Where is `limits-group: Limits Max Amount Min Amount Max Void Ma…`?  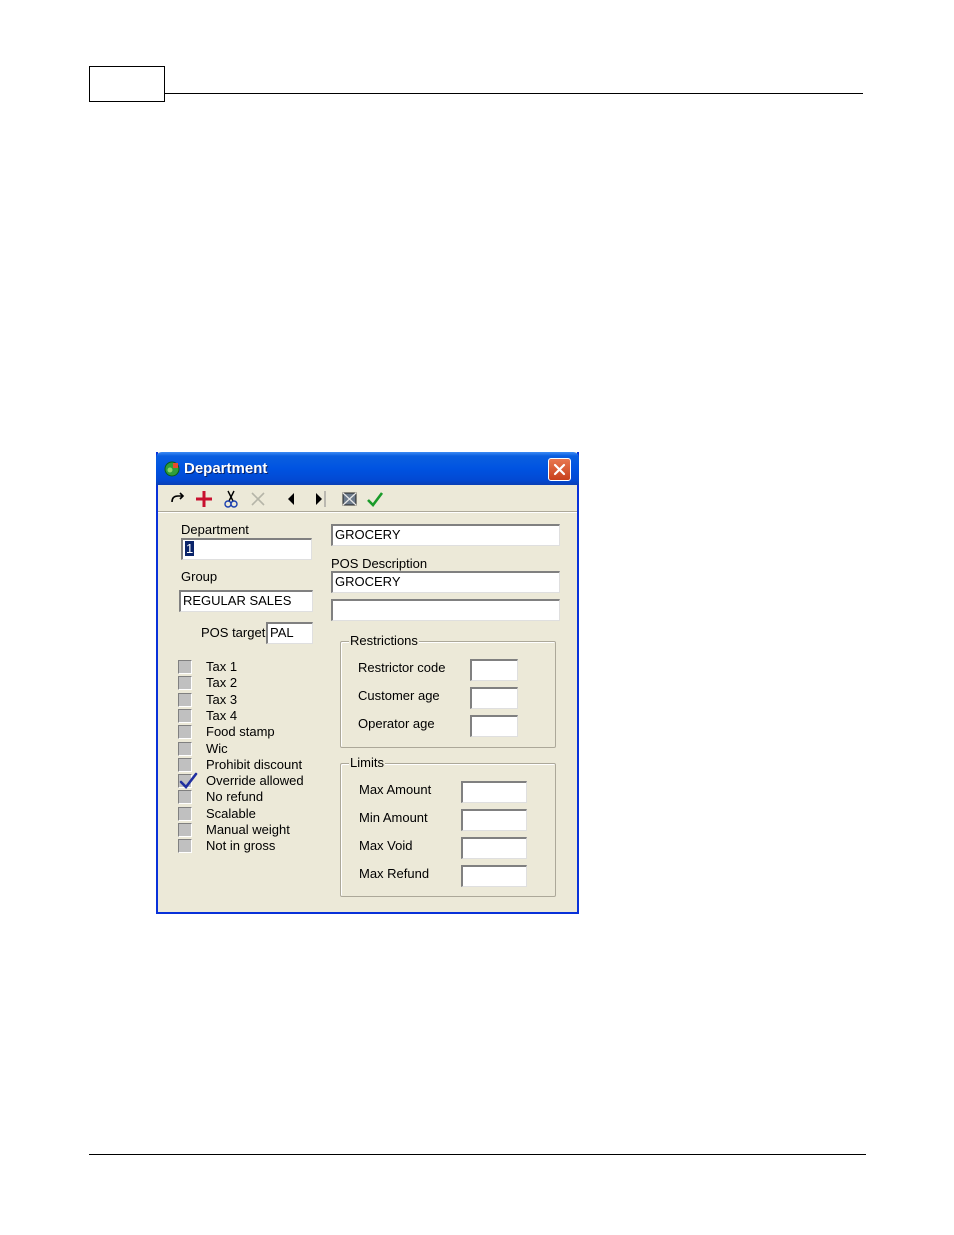
limits-group: Limits Max Amount Min Amount Max Void Ma… is located at coordinates (448, 826).